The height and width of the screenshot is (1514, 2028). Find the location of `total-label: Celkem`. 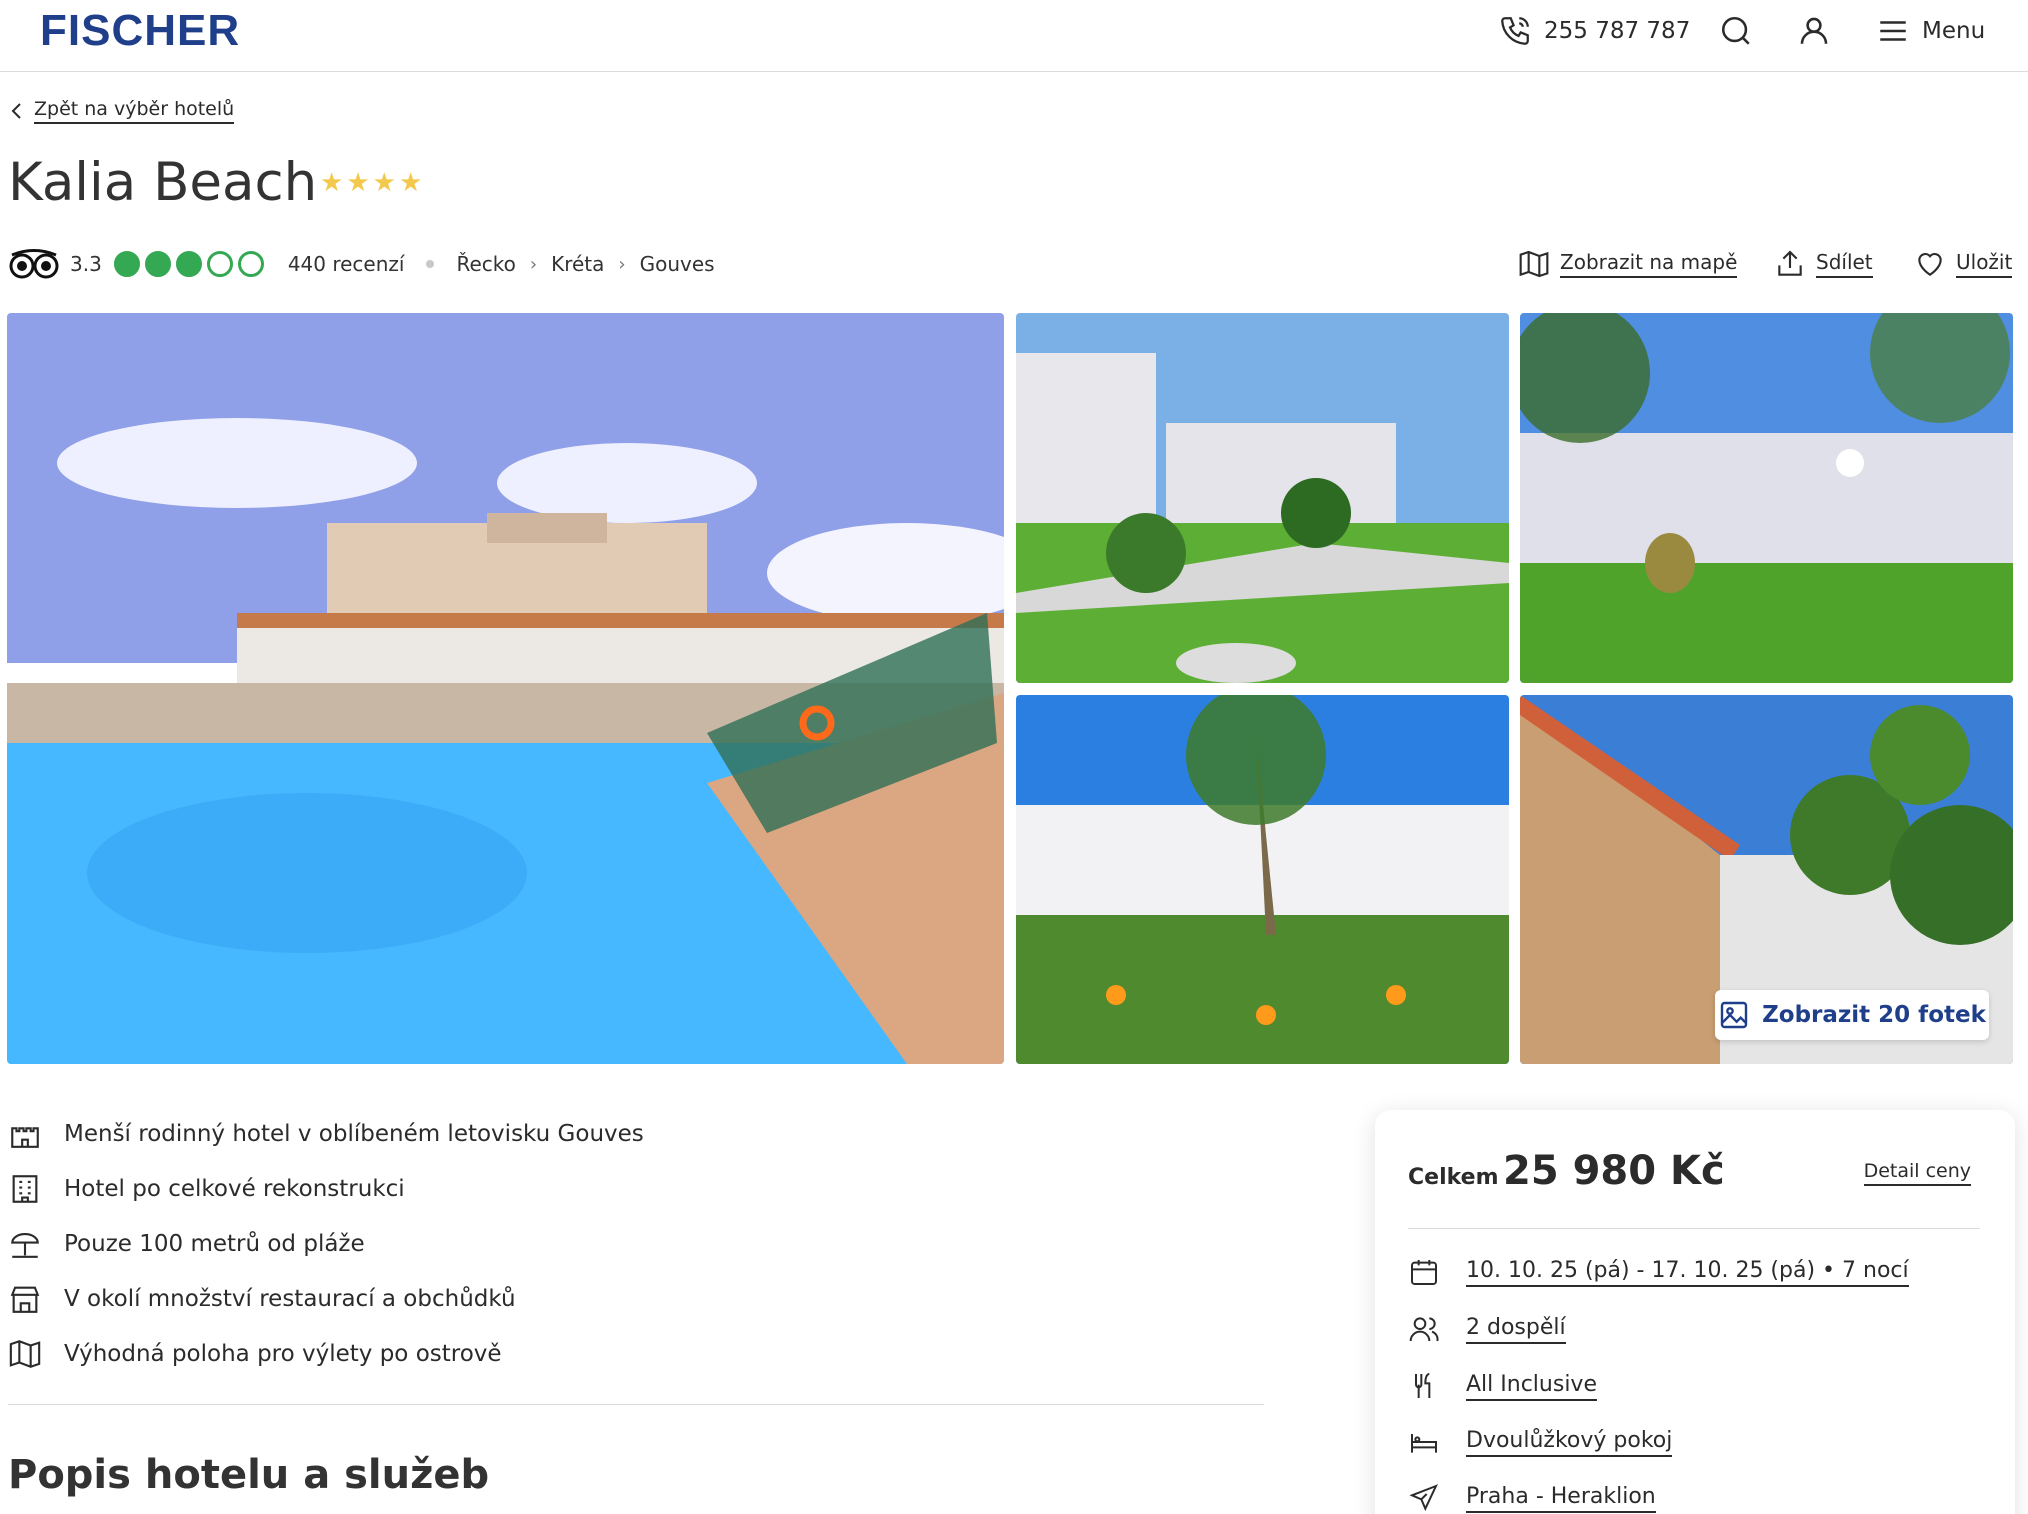

total-label: Celkem is located at coordinates (1453, 1177).